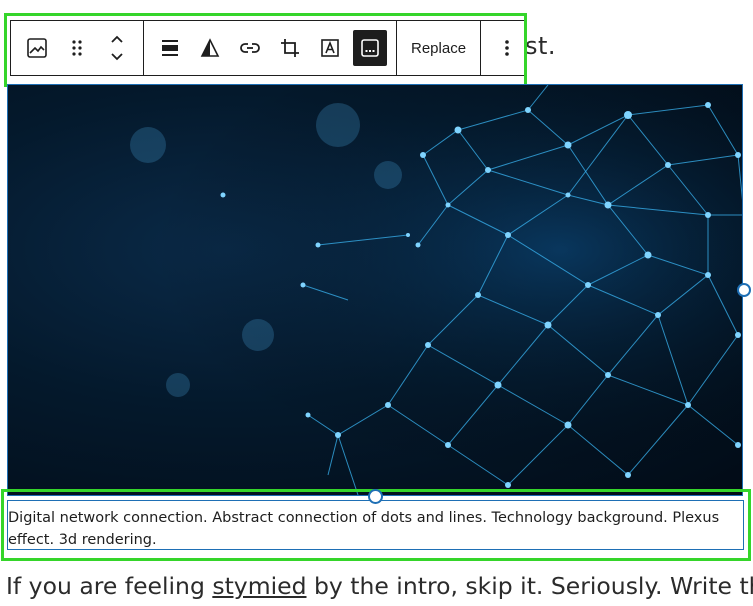 The height and width of the screenshot is (606, 753). What do you see at coordinates (109, 586) in the screenshot?
I see `paragraph-below-before: If you are feeling` at bounding box center [109, 586].